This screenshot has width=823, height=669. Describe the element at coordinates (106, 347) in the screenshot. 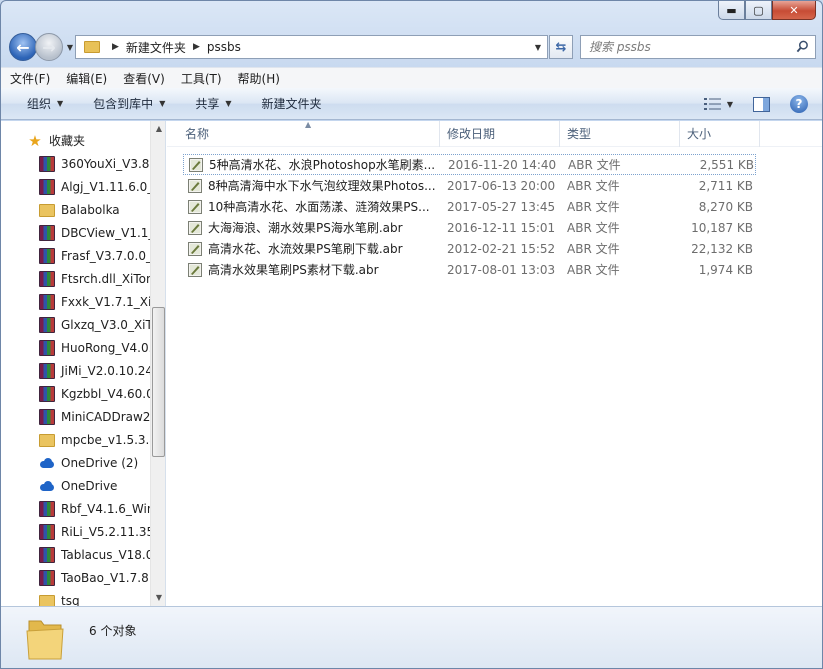

I see `nav-item-label: HuoRong_V4.0.` at that location.